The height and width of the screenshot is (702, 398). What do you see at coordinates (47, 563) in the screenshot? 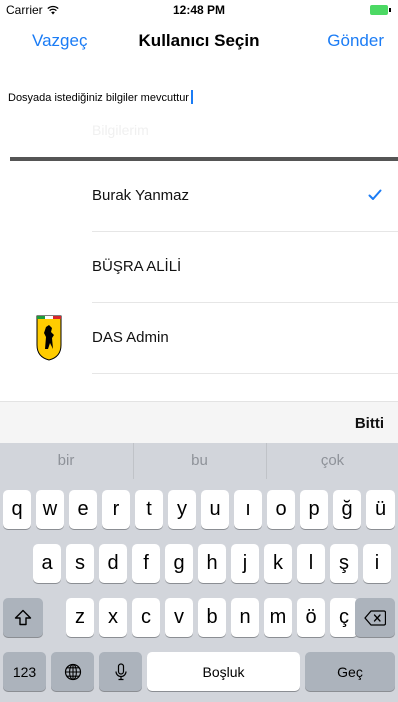
I see `key-a: a` at bounding box center [47, 563].